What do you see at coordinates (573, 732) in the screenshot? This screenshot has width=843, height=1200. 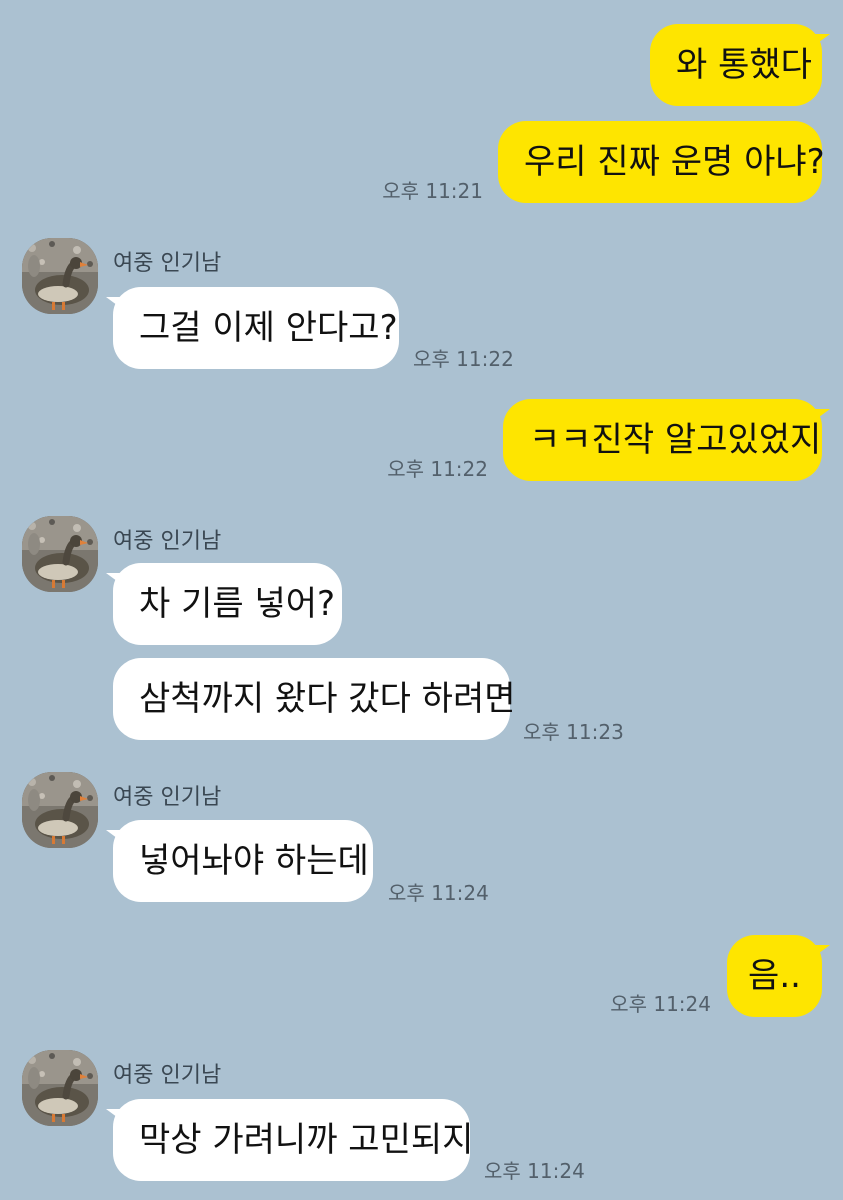 I see `message-timestamp: 오후 11:23` at bounding box center [573, 732].